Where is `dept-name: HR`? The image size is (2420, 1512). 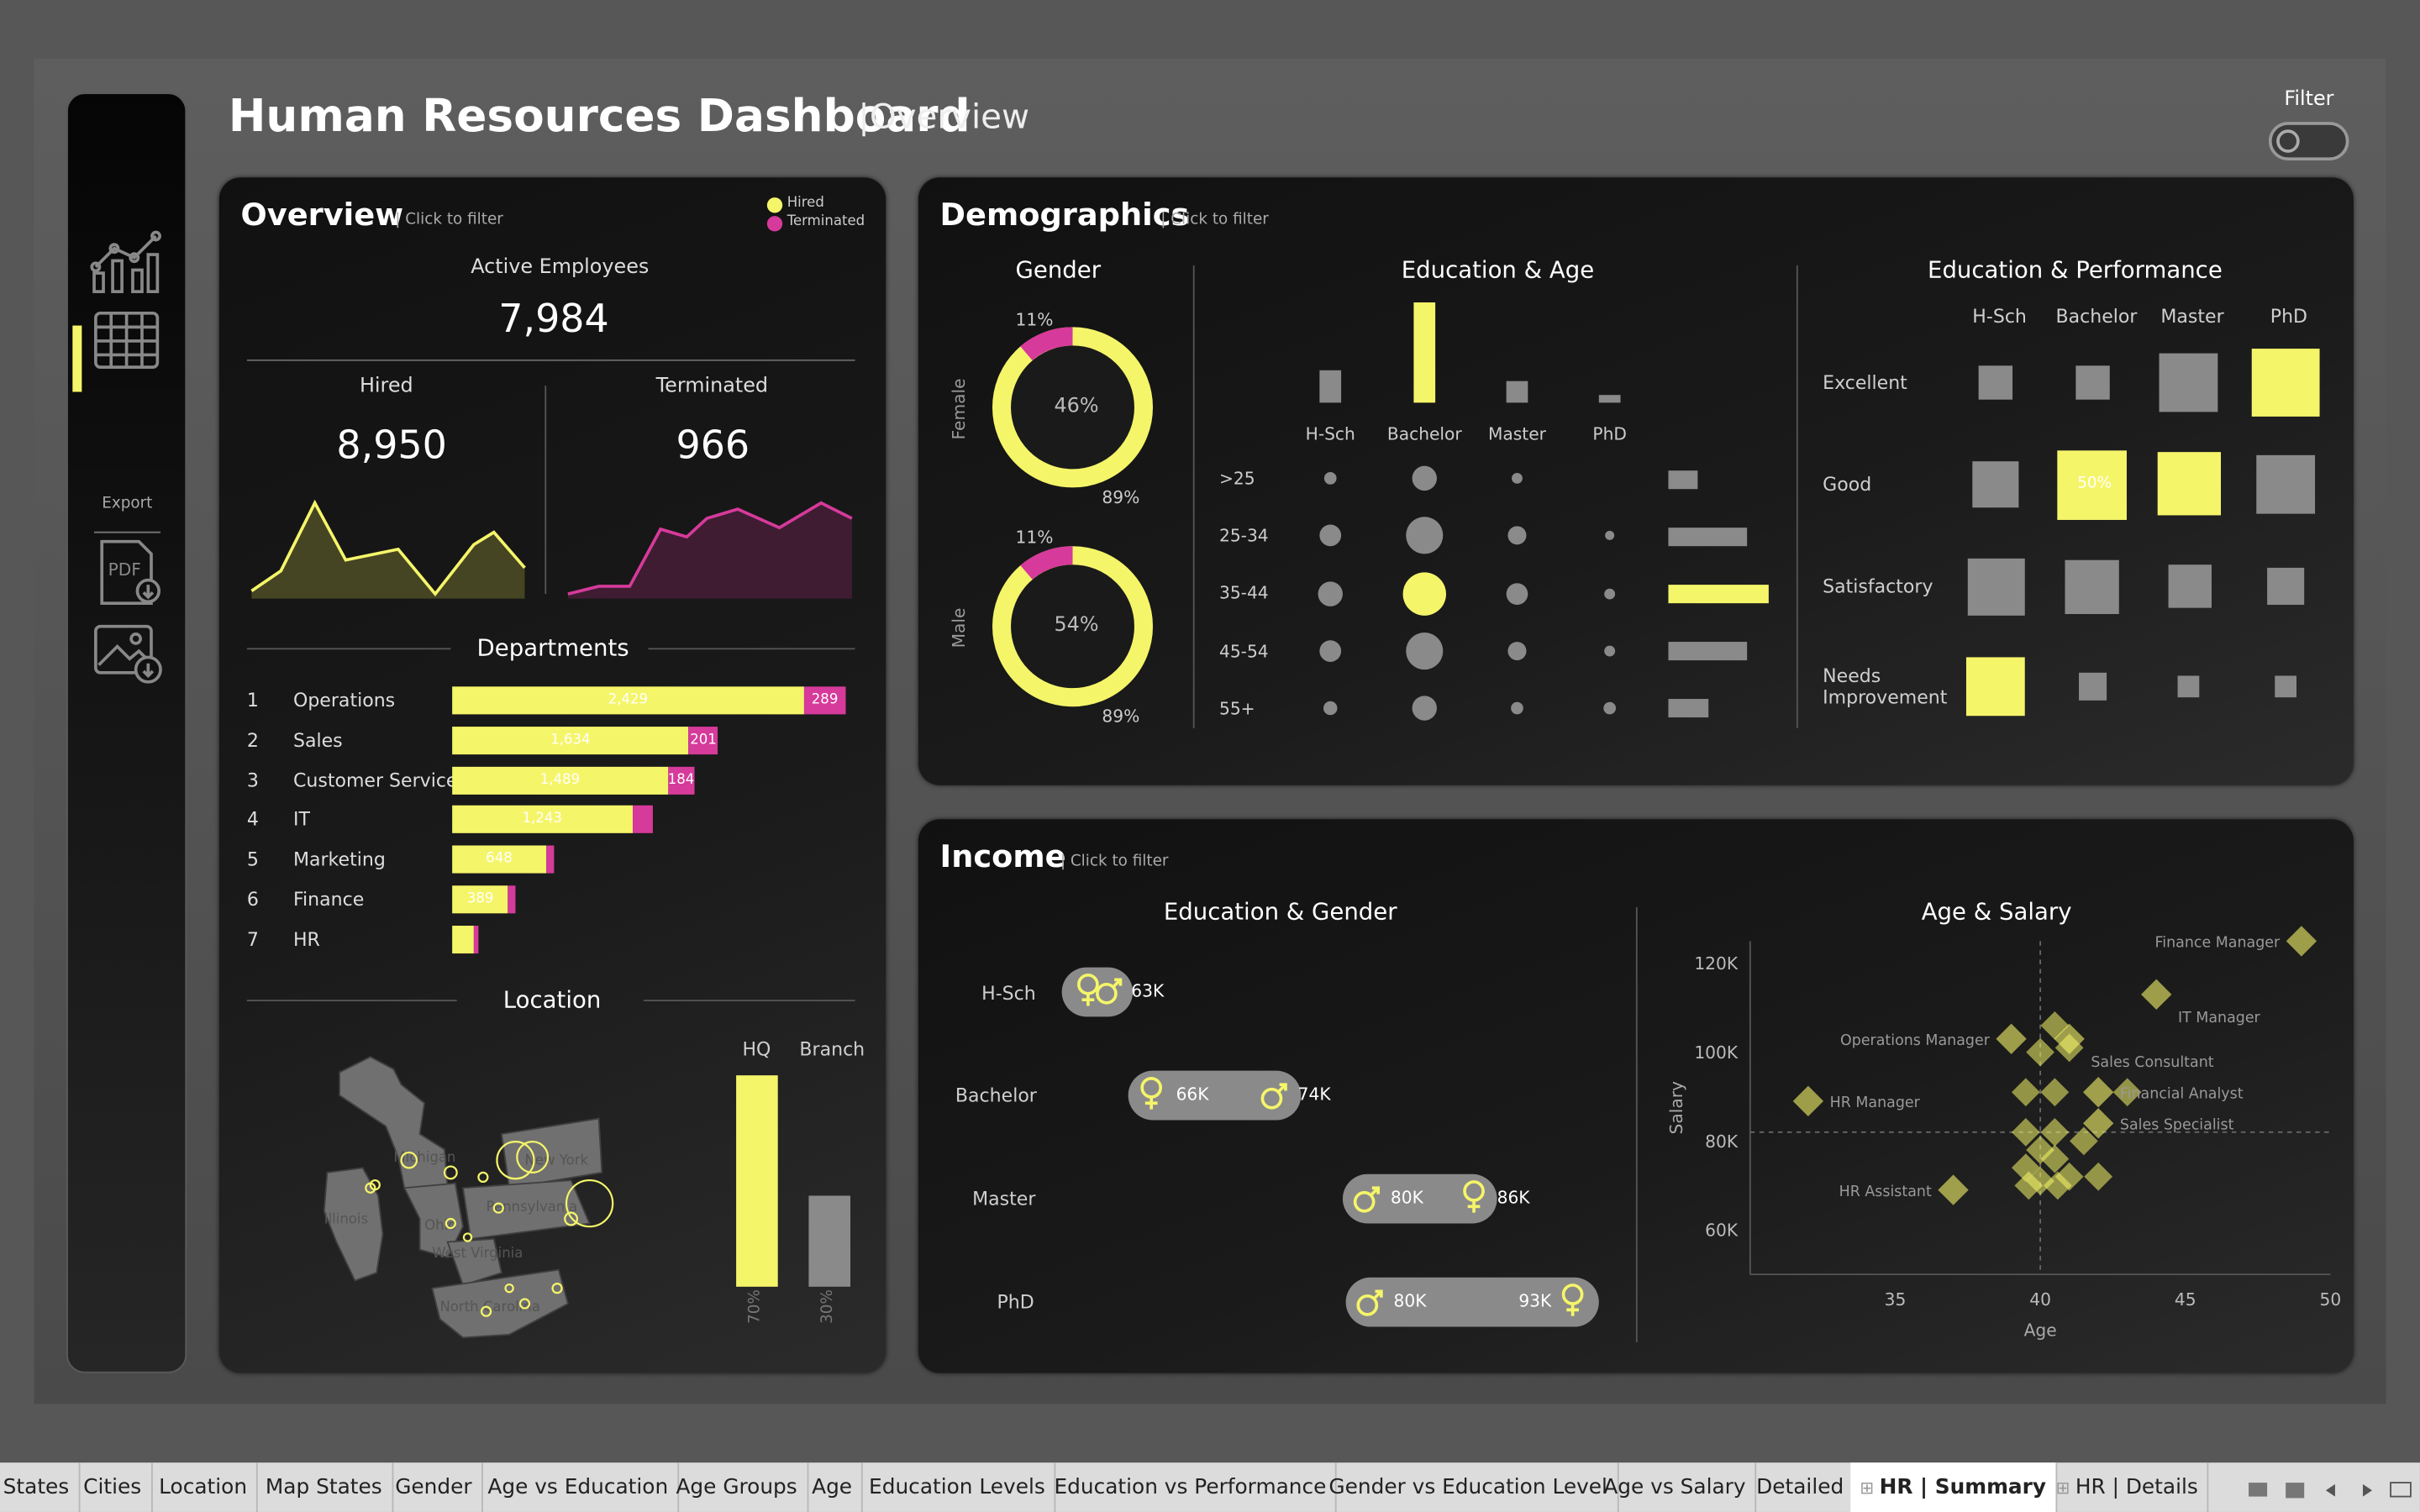
dept-name: HR is located at coordinates (306, 939).